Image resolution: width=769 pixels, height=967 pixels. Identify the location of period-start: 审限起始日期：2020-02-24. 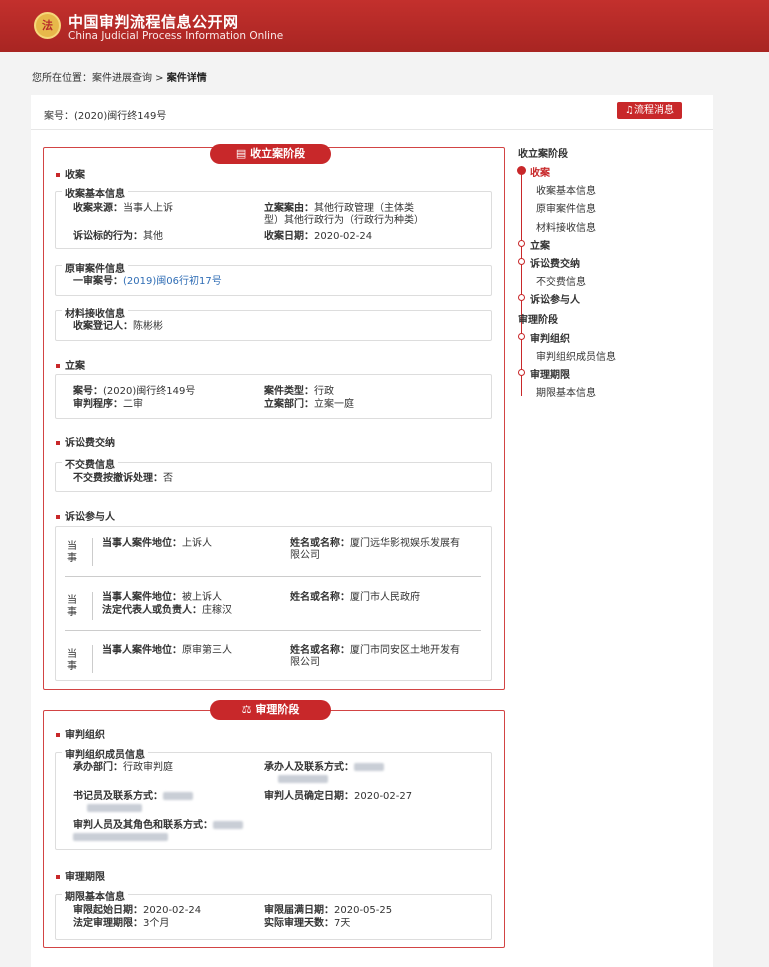
(137, 910).